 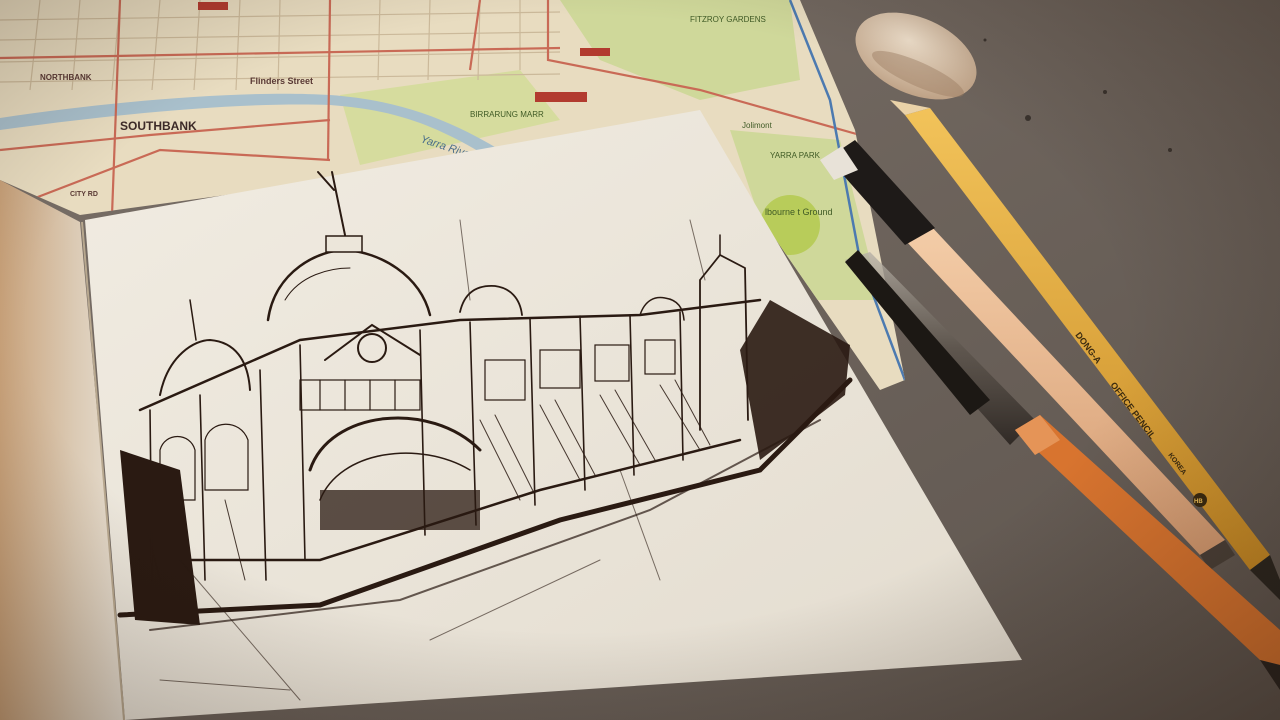 I want to click on map-label-southbank: SOUTHBANK, so click(x=158, y=126).